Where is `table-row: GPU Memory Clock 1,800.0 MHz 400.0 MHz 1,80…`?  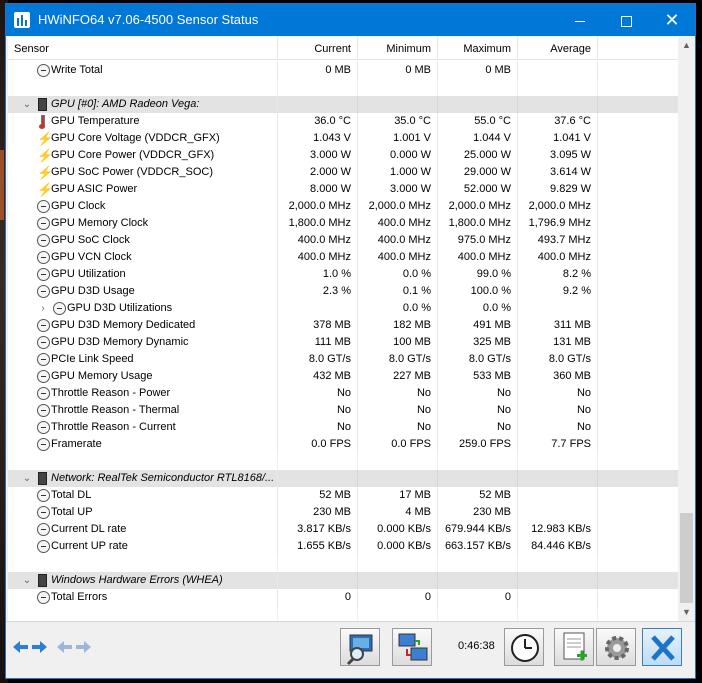
table-row: GPU Memory Clock 1,800.0 MHz 400.0 MHz 1,80… is located at coordinates (343, 223).